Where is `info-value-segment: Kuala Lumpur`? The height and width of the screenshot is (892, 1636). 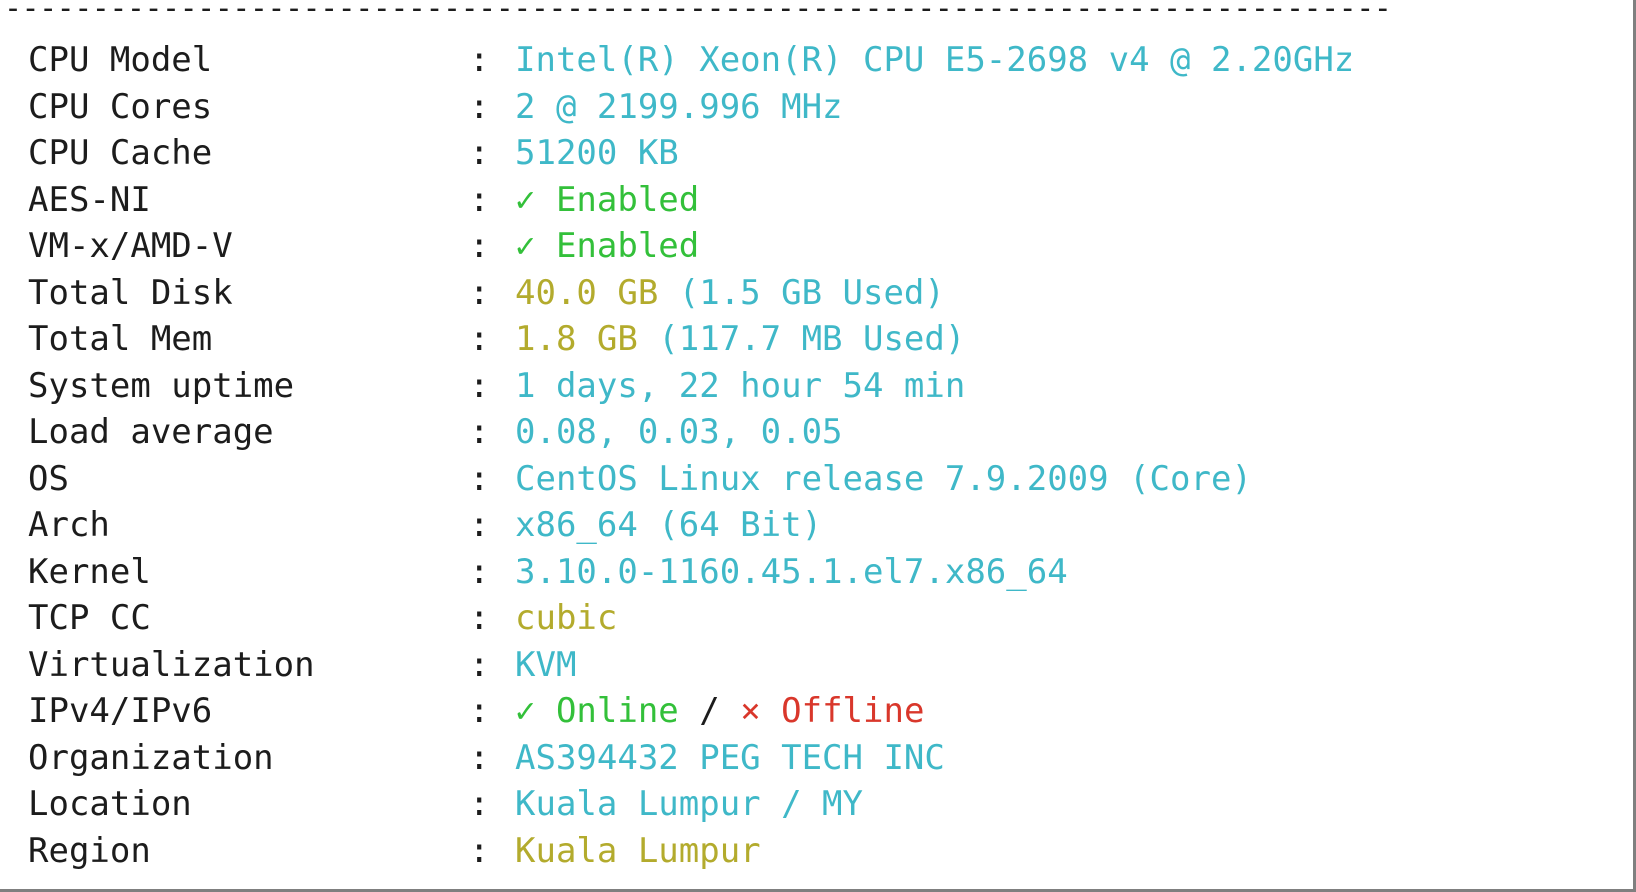
info-value-segment: Kuala Lumpur is located at coordinates (638, 850).